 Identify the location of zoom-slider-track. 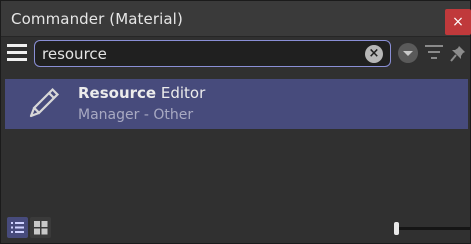
(432, 228).